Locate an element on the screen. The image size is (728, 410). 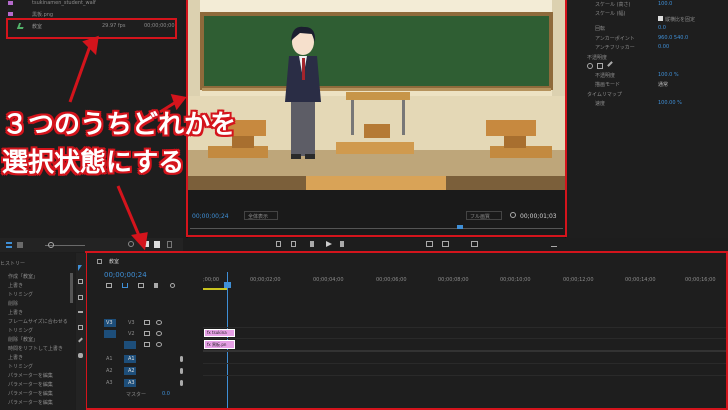
arrow-to-timeline is located at coordinates (132, 218).